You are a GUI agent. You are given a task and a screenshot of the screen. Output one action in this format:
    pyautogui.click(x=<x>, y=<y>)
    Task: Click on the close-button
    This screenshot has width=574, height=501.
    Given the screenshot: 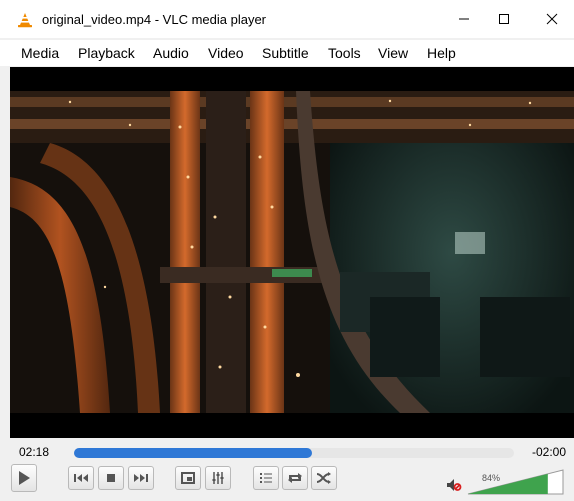 What is the action you would take?
    pyautogui.click(x=552, y=19)
    